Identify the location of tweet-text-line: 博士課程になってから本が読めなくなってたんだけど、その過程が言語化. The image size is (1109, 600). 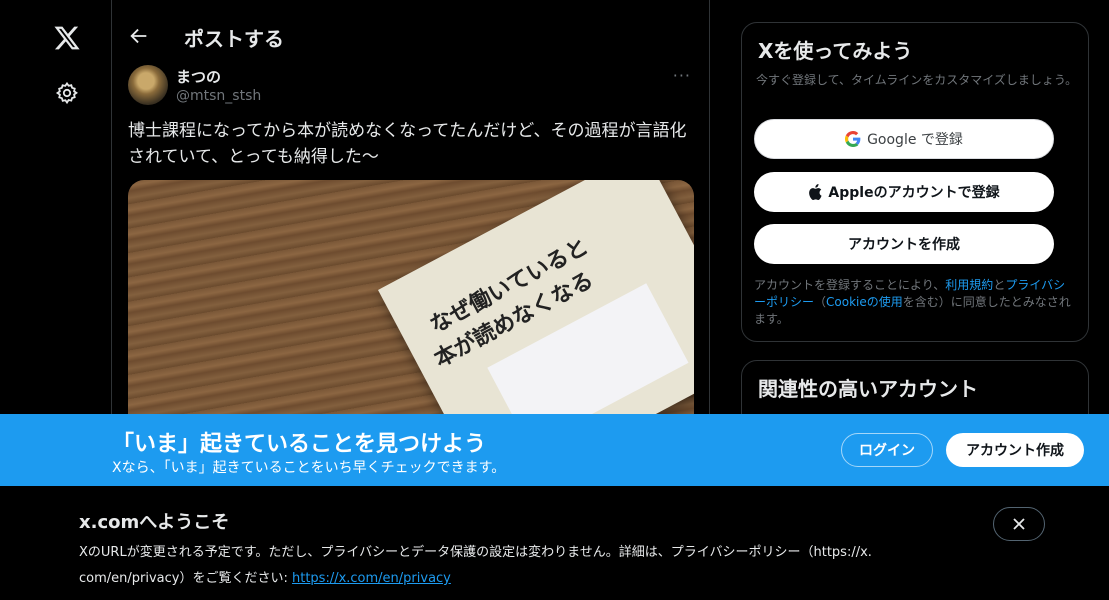
(407, 131).